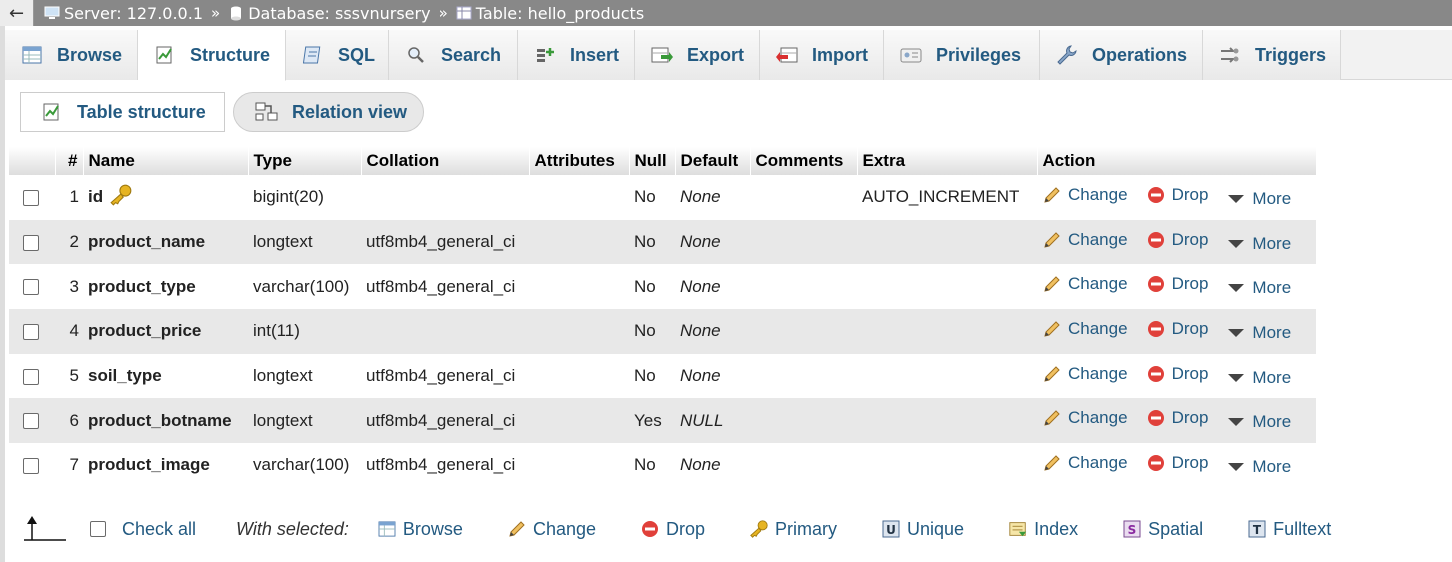  I want to click on row-name-text: soil_type, so click(125, 376).